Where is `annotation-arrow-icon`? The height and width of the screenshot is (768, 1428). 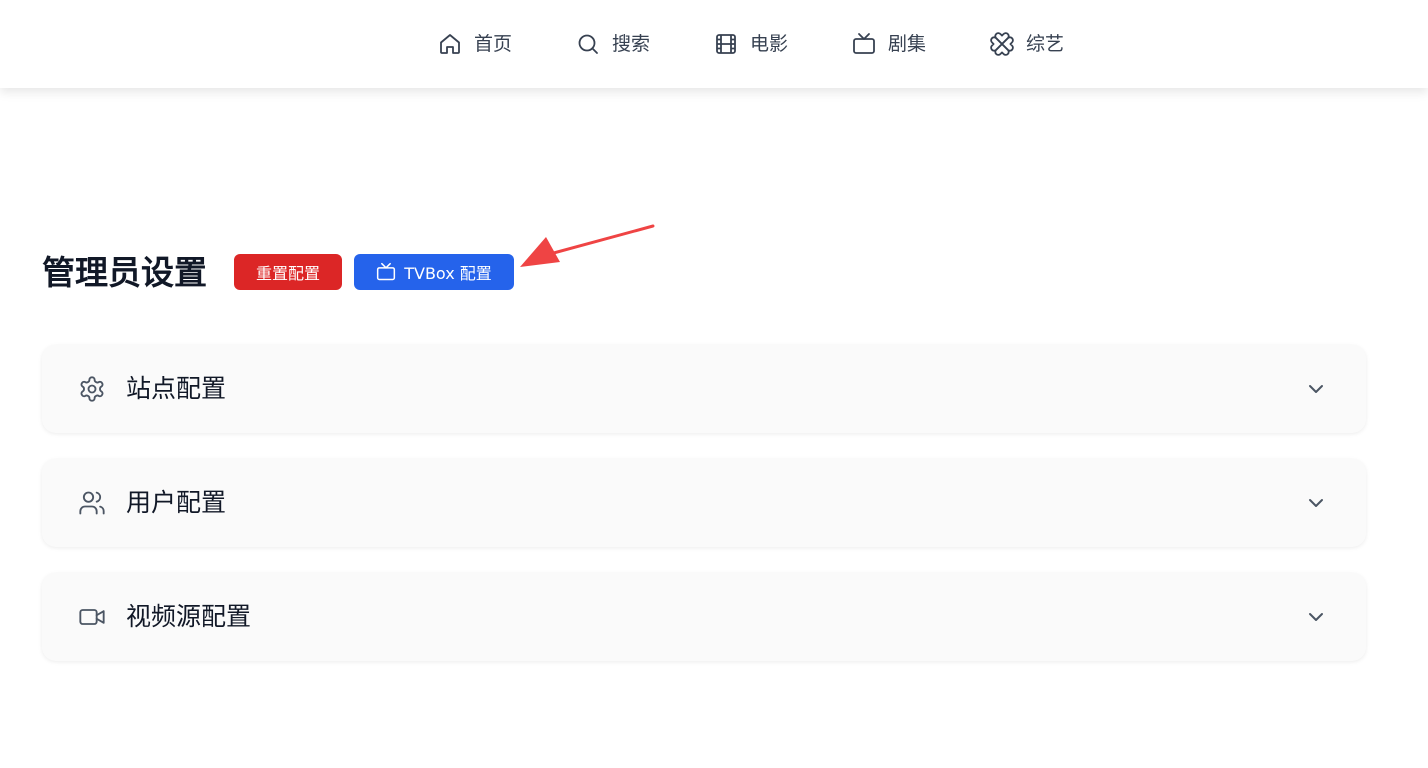 annotation-arrow-icon is located at coordinates (587, 245).